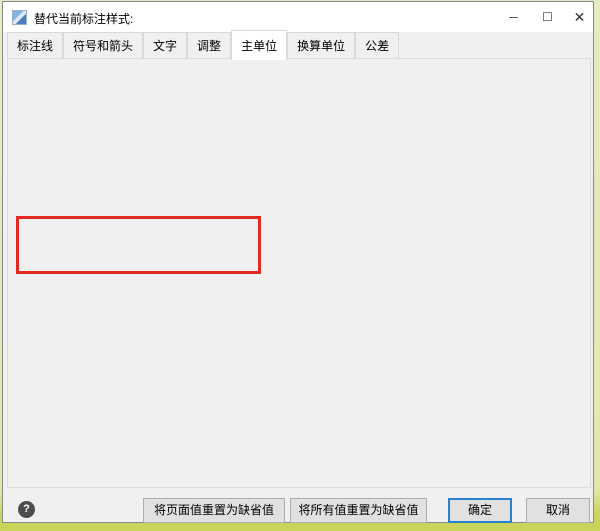 This screenshot has width=600, height=531. Describe the element at coordinates (358, 510) in the screenshot. I see `reset-all-values-button: 将所有值重置为缺省值` at that location.